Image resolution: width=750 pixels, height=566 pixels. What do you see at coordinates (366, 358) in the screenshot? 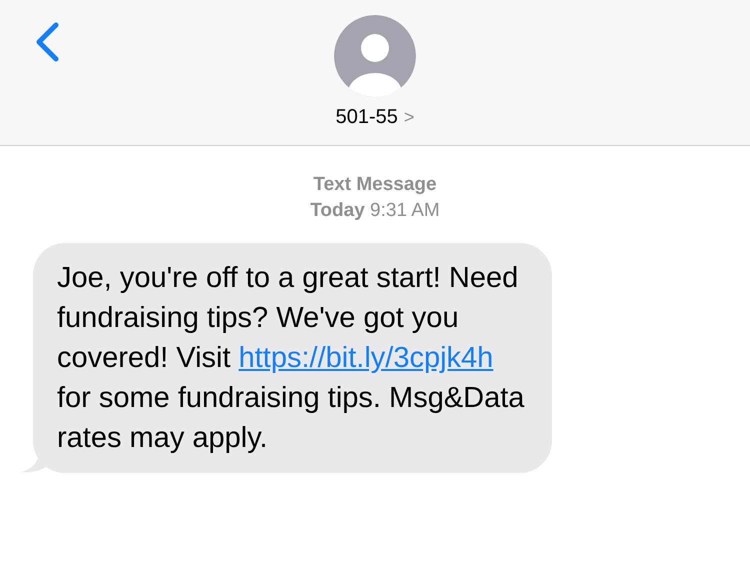
I see `message-link: https://bit.ly/3cpjk4h` at bounding box center [366, 358].